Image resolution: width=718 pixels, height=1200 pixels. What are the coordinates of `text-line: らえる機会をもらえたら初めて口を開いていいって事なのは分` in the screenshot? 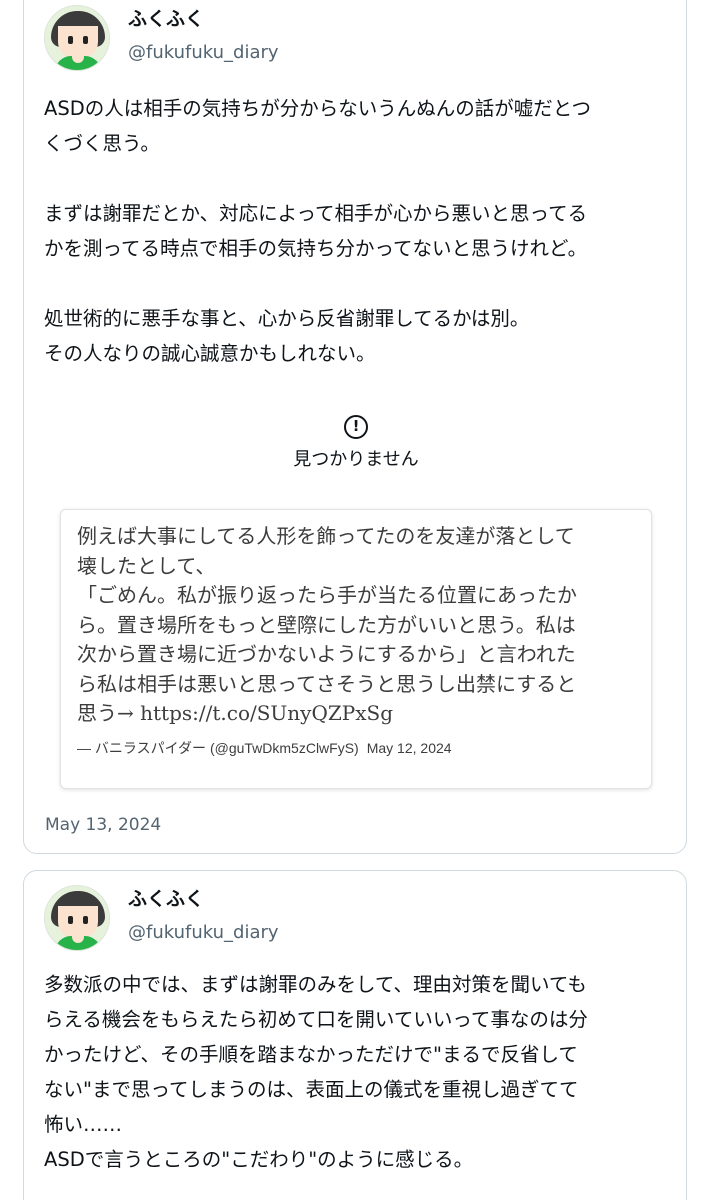 It's located at (316, 1019).